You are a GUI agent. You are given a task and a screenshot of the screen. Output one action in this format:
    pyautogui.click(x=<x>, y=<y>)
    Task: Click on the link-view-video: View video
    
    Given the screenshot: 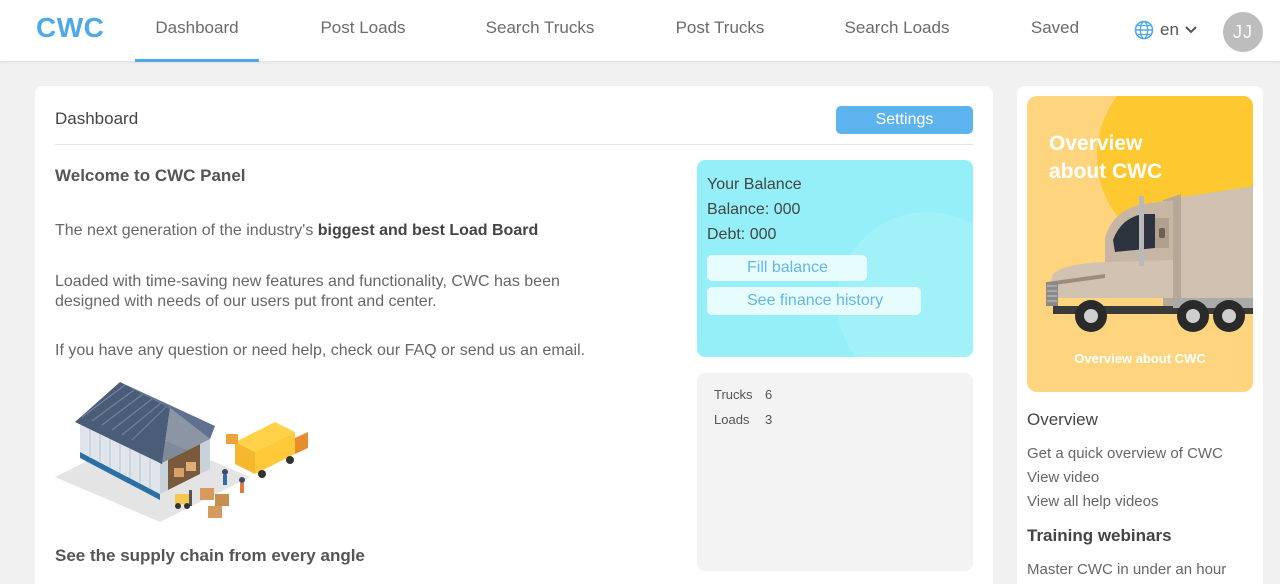 What is the action you would take?
    pyautogui.click(x=1063, y=477)
    